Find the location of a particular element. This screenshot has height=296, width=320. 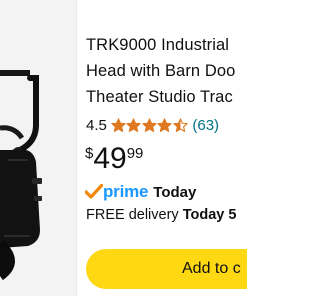

star-rating is located at coordinates (150, 125).